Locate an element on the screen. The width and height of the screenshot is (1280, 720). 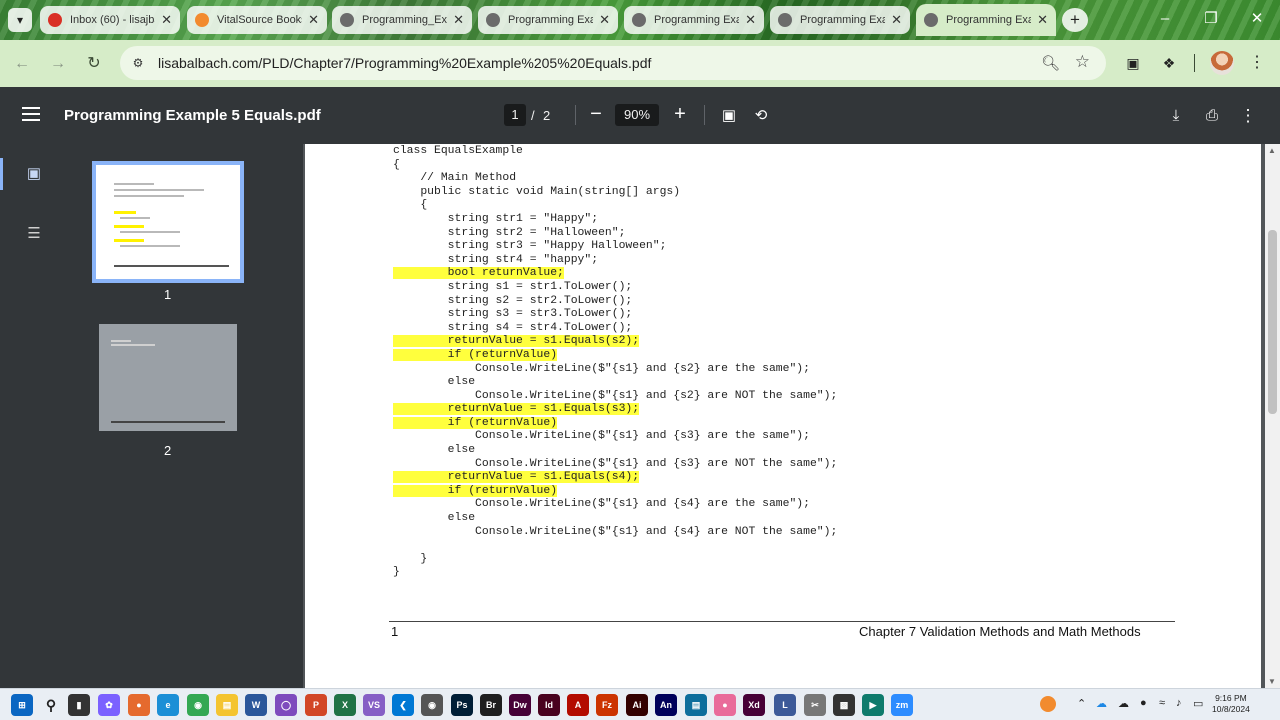
highlighted-code-text: returnValue = s1.Equals(s2); is located at coordinates (516, 341).